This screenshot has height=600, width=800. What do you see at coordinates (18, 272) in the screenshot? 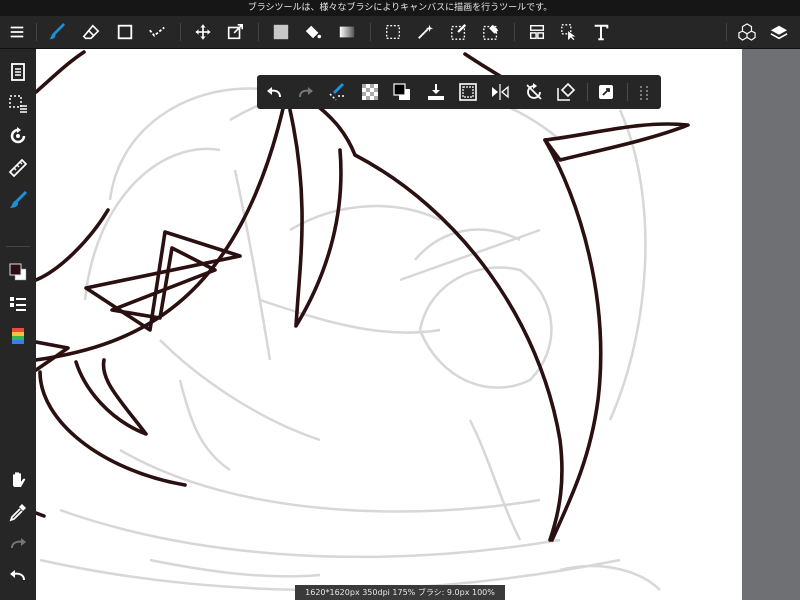
I see `color-icon` at bounding box center [18, 272].